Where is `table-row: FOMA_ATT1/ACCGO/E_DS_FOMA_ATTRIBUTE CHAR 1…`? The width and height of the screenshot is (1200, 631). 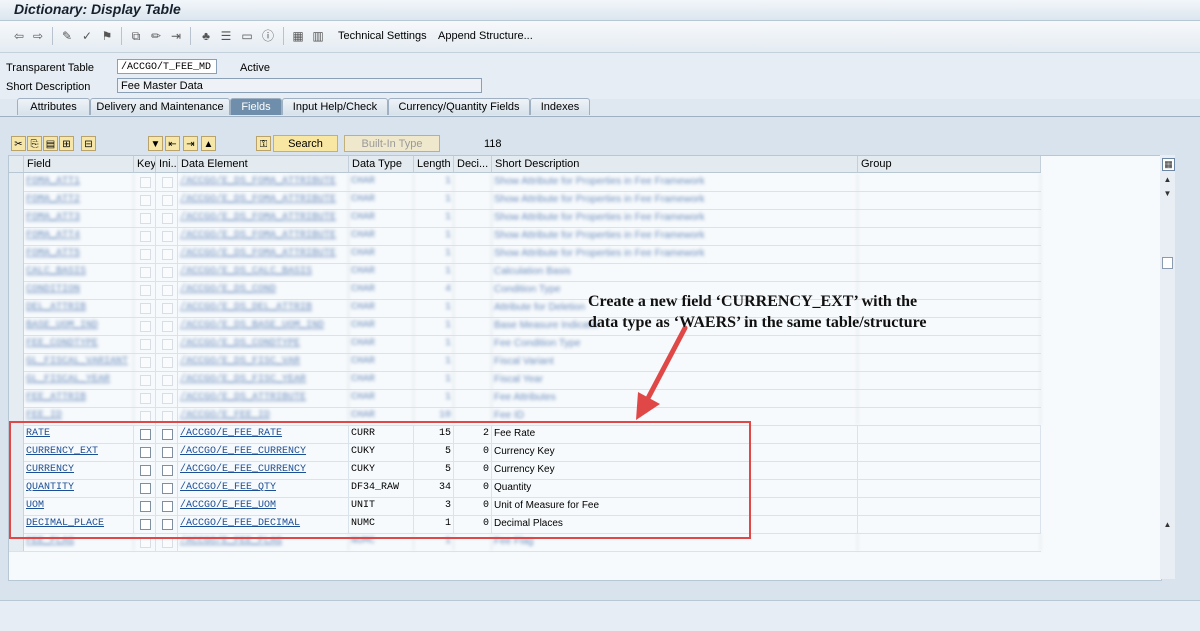
table-row: FOMA_ATT1/ACCGO/E_DS_FOMA_ATTRIBUTE CHAR 1… is located at coordinates (525, 182).